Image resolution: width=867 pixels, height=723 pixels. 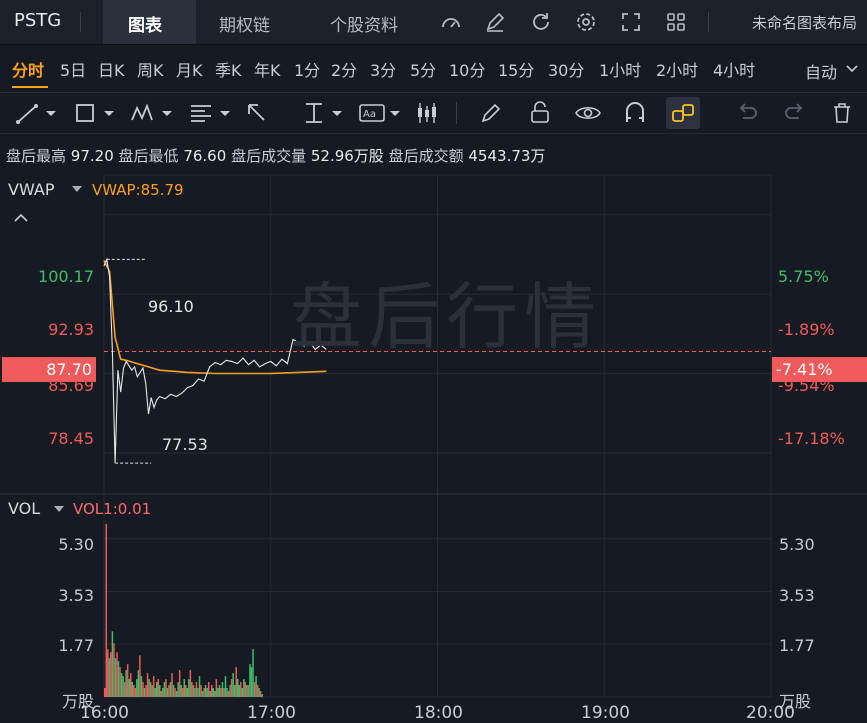 I want to click on current-price-tag: 87.70, so click(x=49, y=369).